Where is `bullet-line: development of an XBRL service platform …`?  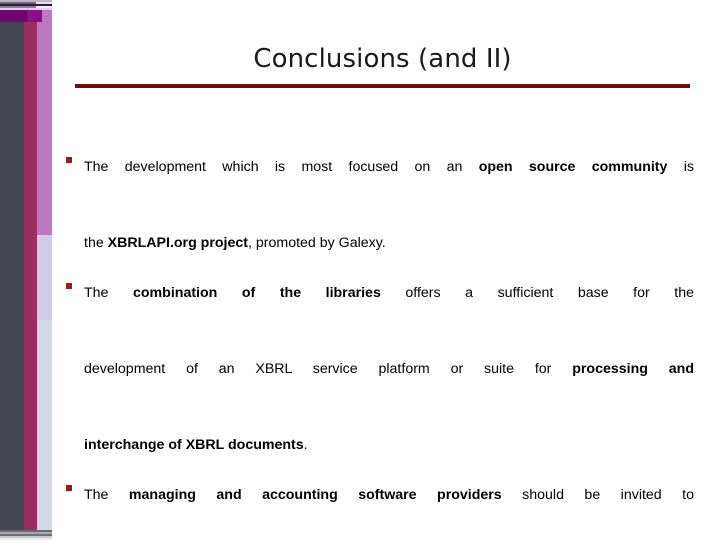
bullet-line: development of an XBRL service platform … is located at coordinates (389, 388).